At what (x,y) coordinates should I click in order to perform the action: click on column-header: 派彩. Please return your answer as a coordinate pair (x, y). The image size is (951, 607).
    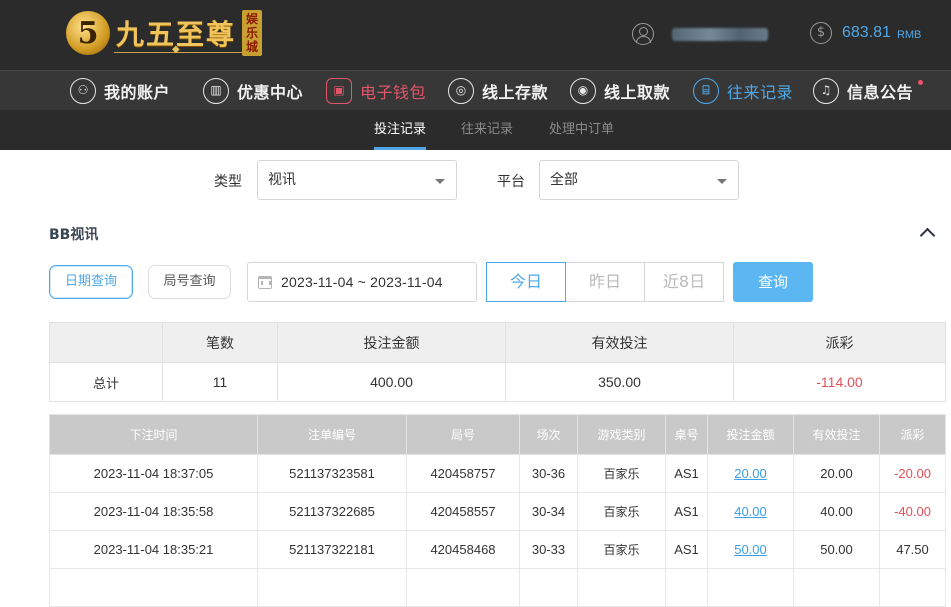
    Looking at the image, I should click on (912, 434).